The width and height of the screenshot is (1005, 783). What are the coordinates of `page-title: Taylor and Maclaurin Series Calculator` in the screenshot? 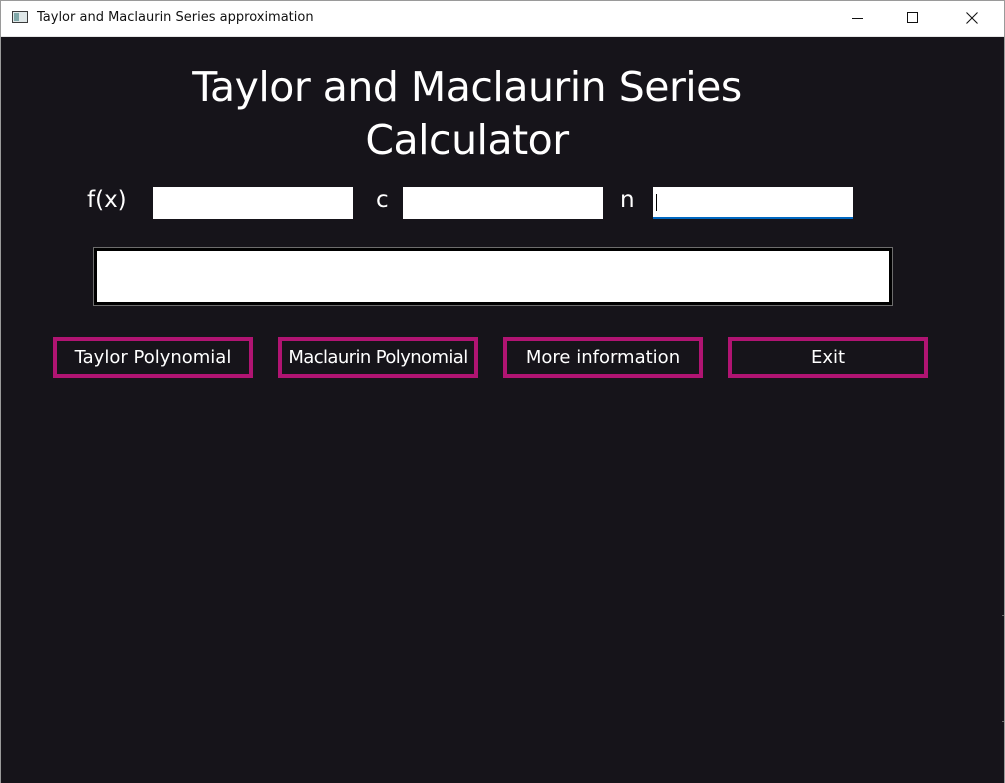 It's located at (467, 113).